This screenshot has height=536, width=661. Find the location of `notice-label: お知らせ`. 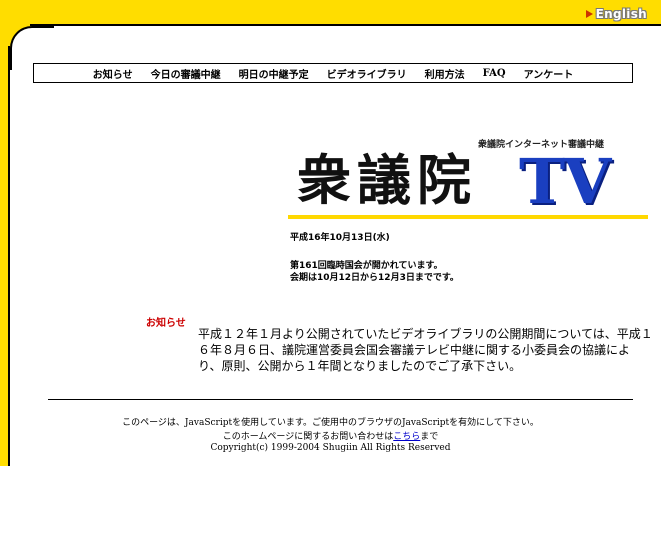

notice-label: お知らせ is located at coordinates (166, 323).